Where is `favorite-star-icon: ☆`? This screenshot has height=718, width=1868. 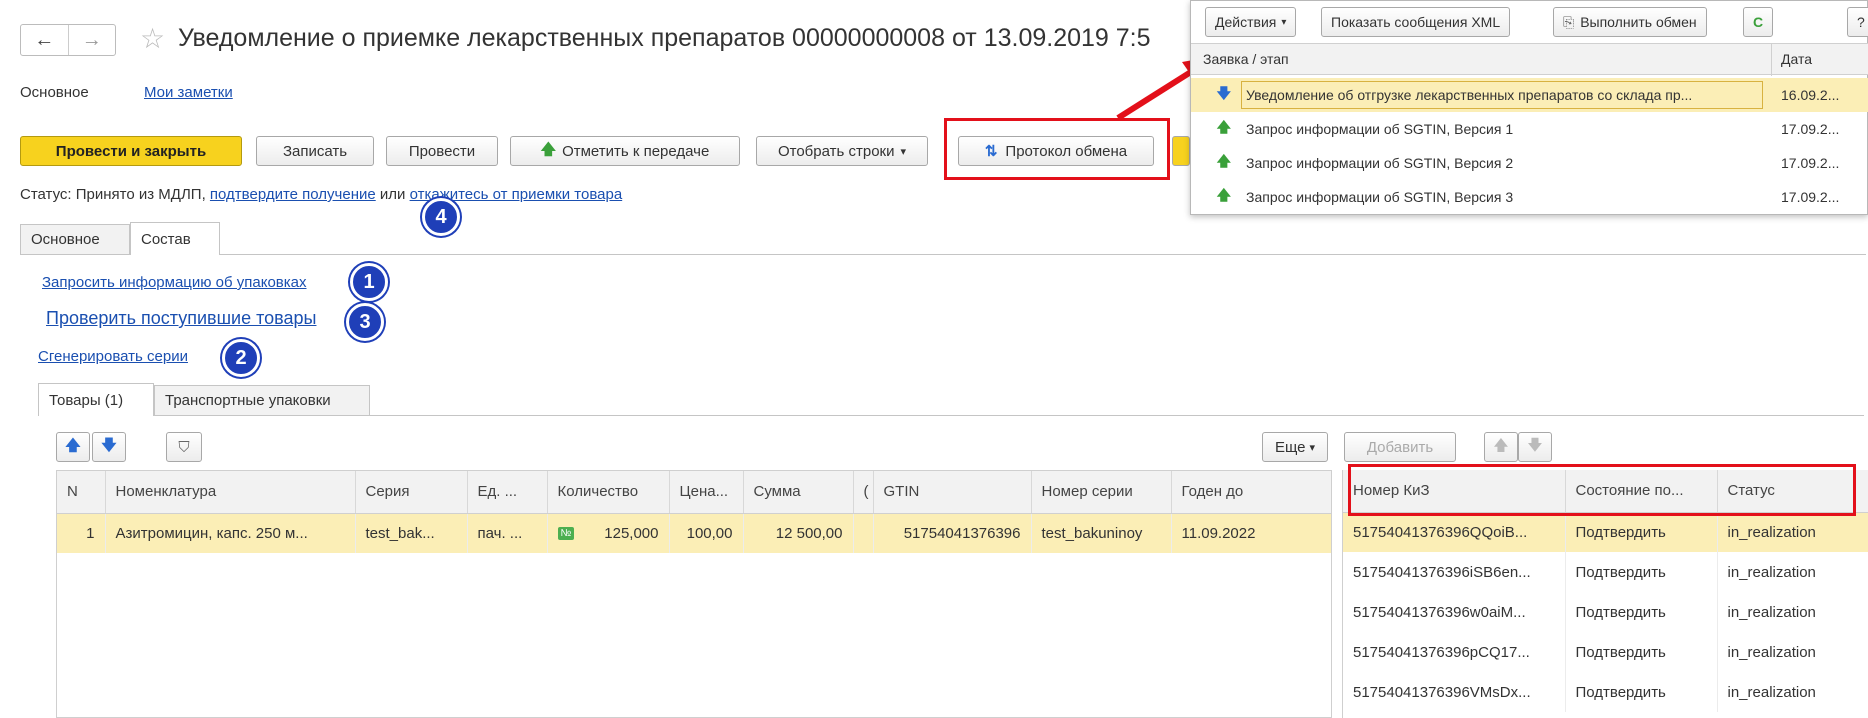
favorite-star-icon: ☆ is located at coordinates (152, 38).